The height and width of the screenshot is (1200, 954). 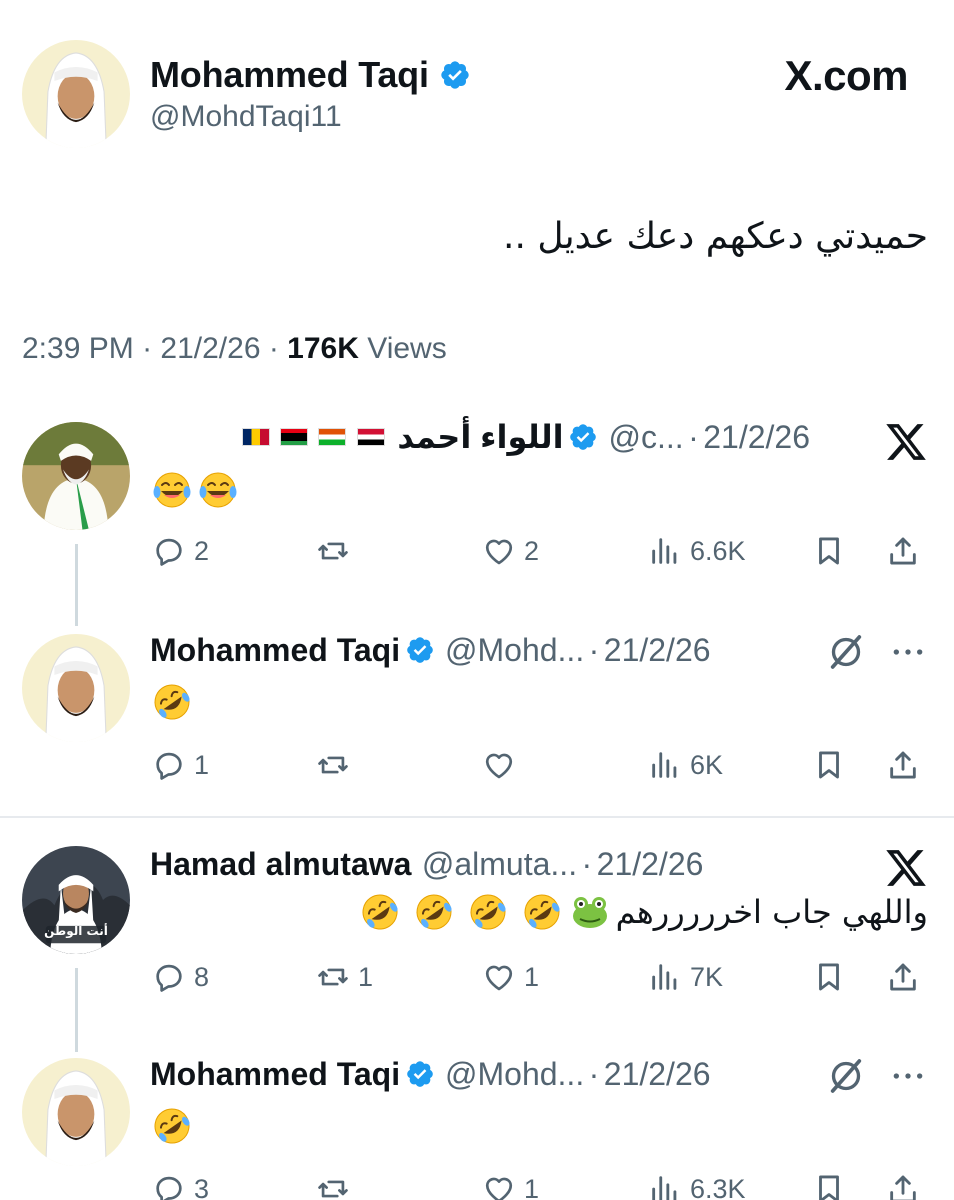 What do you see at coordinates (718, 550) in the screenshot?
I see `views-count: 6.6K` at bounding box center [718, 550].